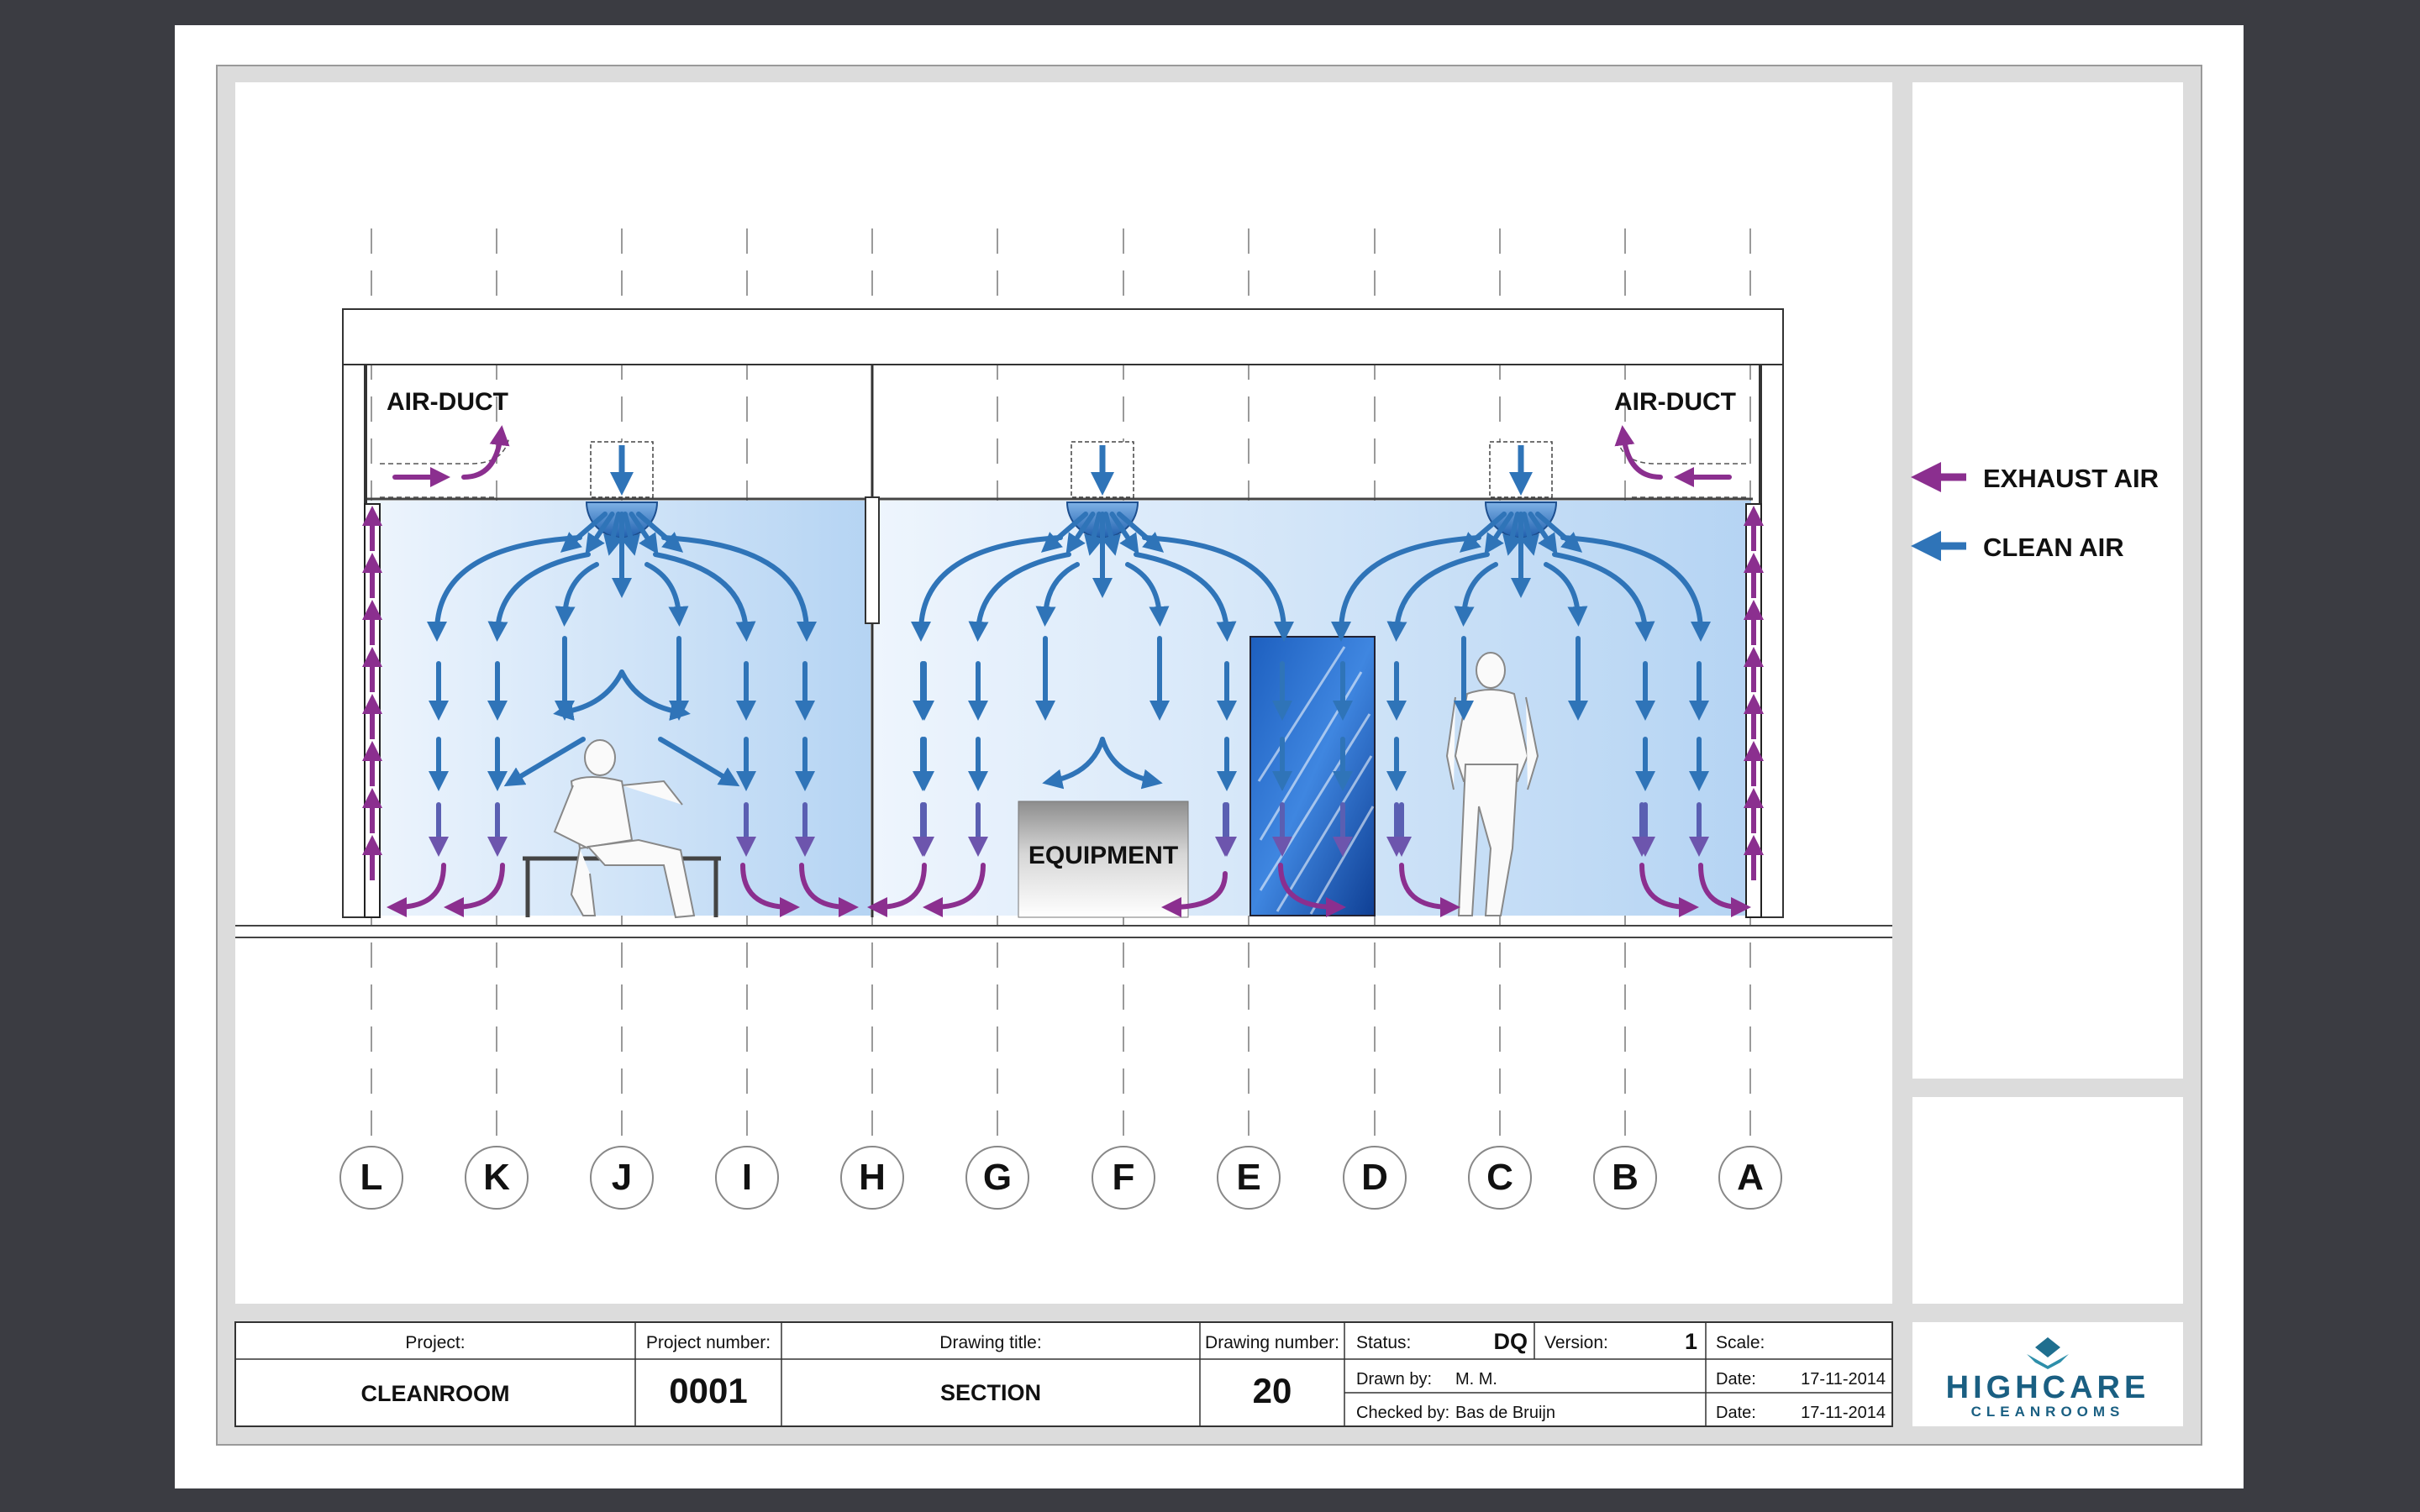  What do you see at coordinates (1499, 1177) in the screenshot?
I see `grid-label-c: C` at bounding box center [1499, 1177].